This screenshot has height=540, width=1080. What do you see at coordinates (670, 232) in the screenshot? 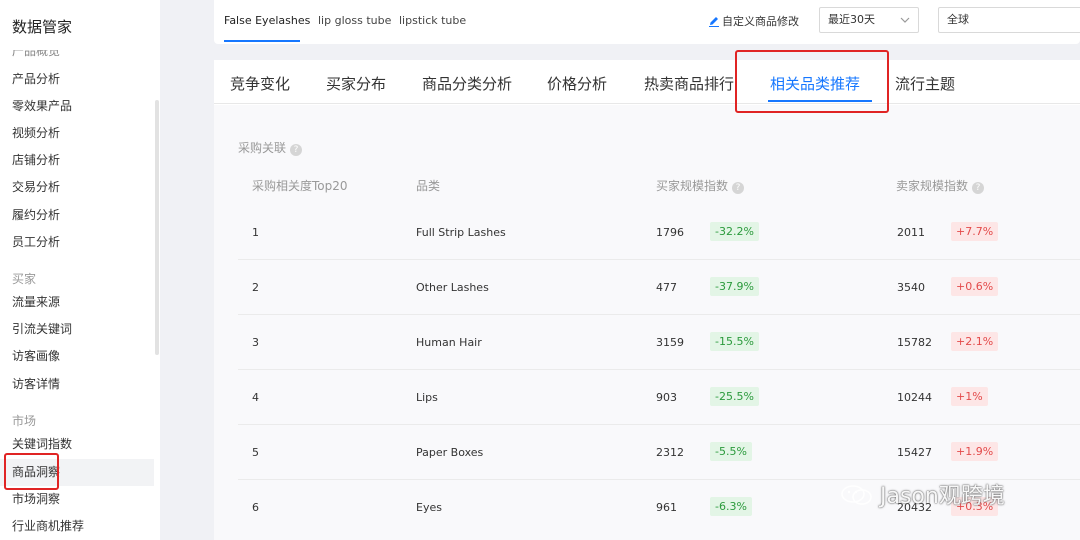
I see `buyer-index-cell: 1796` at bounding box center [670, 232].